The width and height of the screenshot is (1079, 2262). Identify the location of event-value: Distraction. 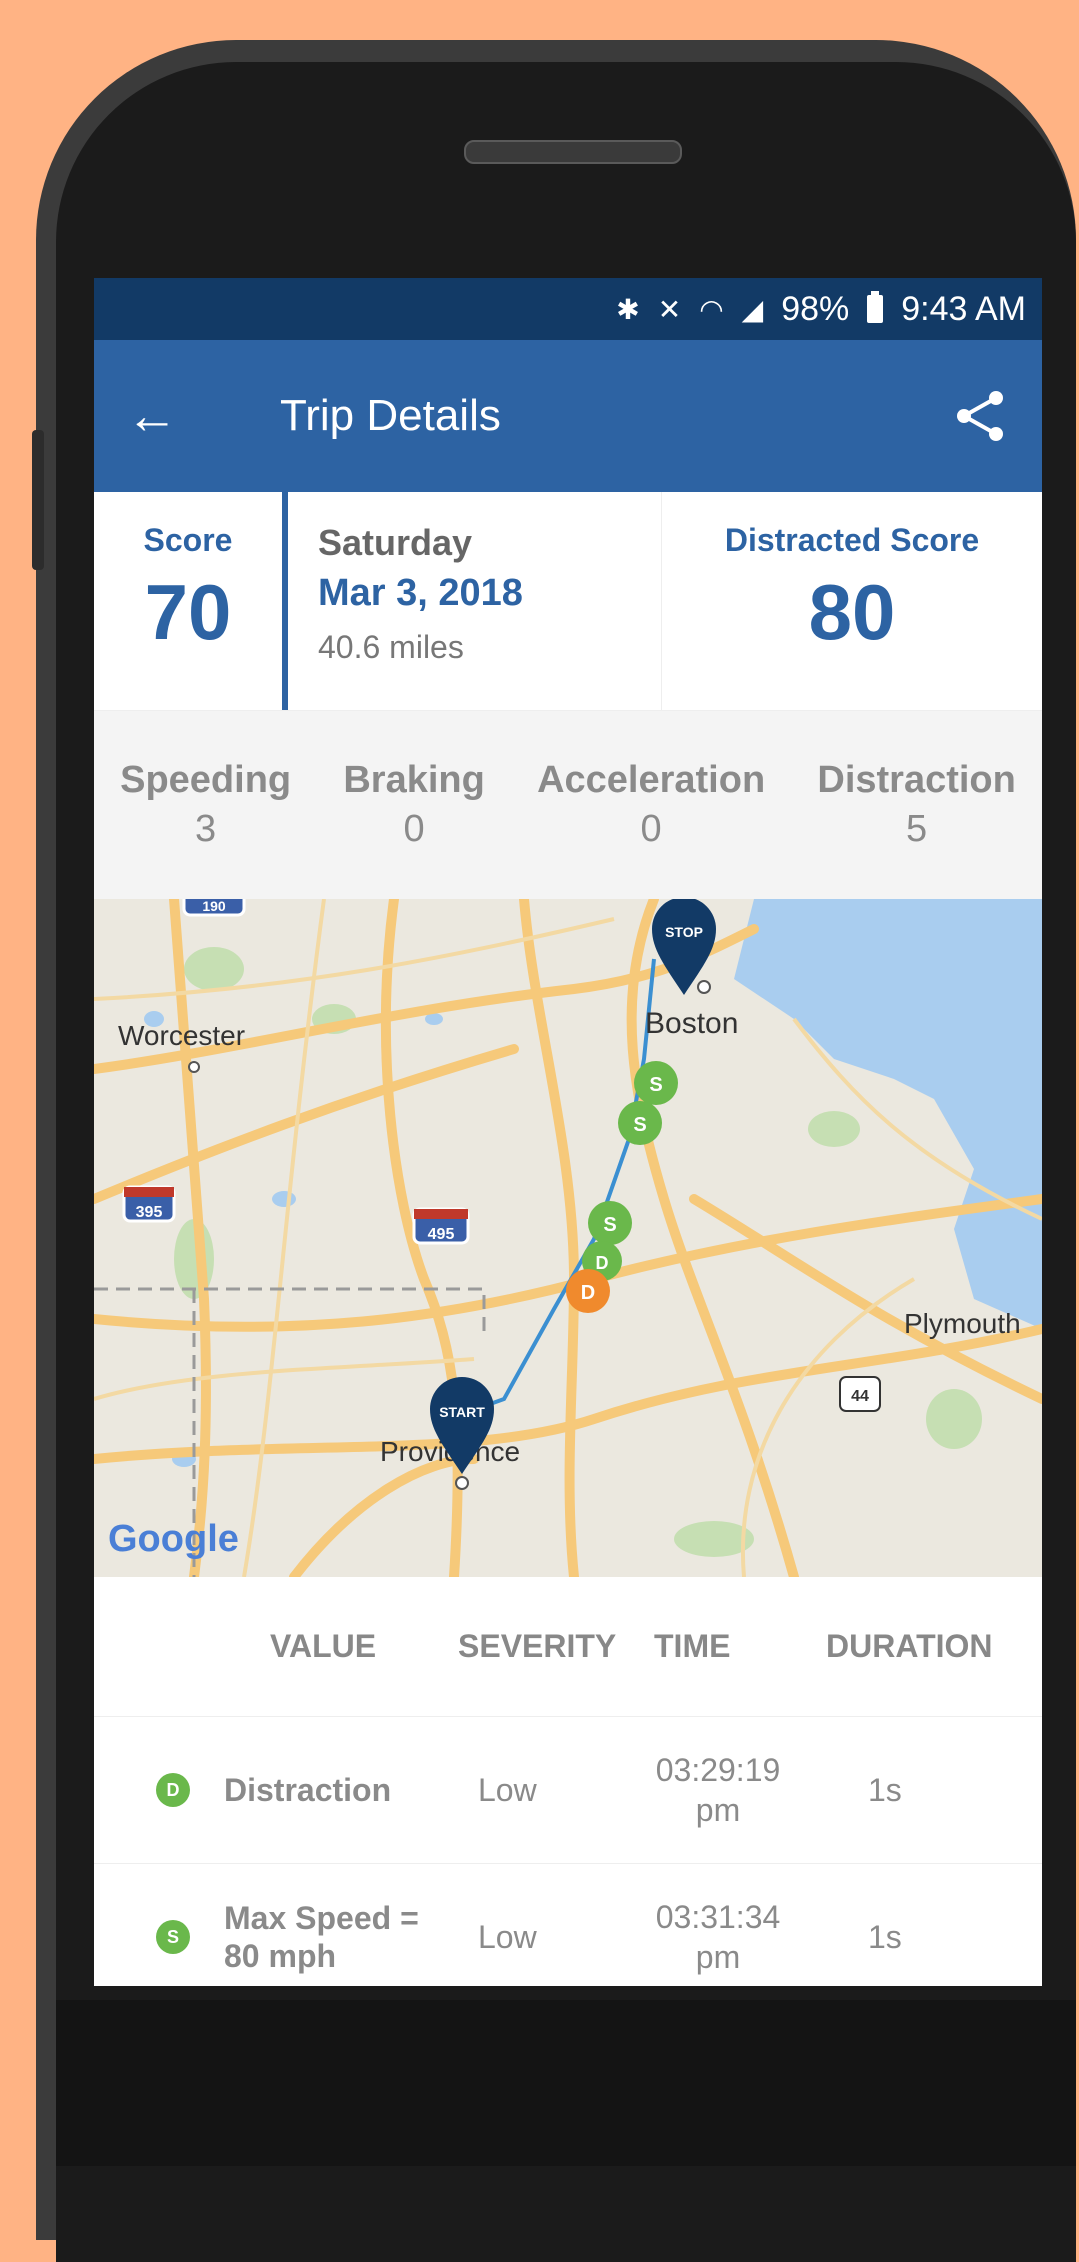
(308, 1790).